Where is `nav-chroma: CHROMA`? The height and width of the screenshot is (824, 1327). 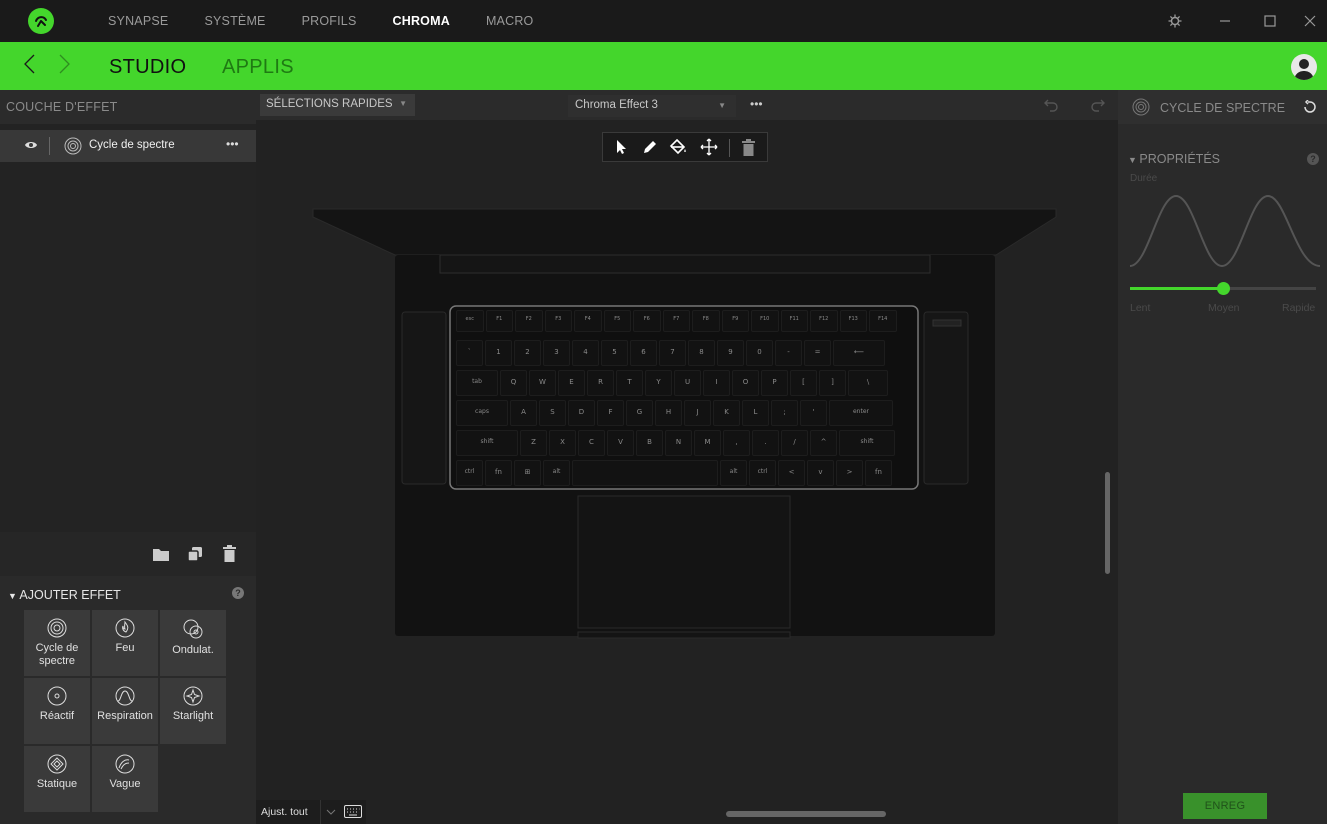
nav-chroma: CHROMA is located at coordinates (420, 21).